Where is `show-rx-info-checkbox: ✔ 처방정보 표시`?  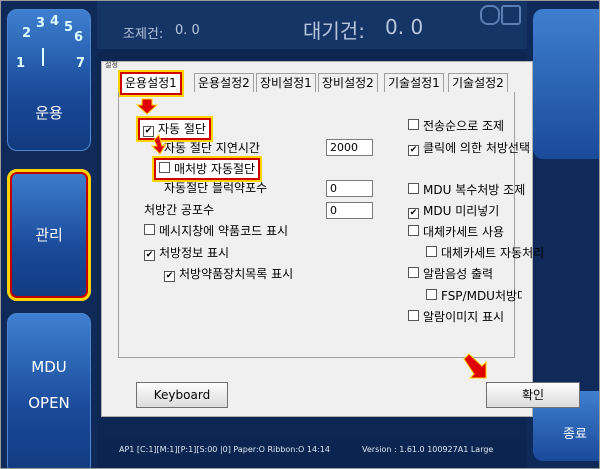 show-rx-info-checkbox: ✔ 처방정보 표시 is located at coordinates (186, 253).